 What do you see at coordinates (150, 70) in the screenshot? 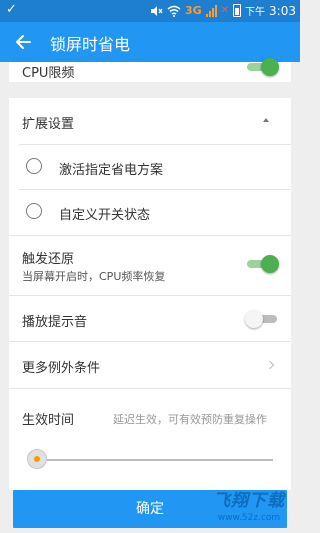
I see `cpu-limit-card: CPU限频` at bounding box center [150, 70].